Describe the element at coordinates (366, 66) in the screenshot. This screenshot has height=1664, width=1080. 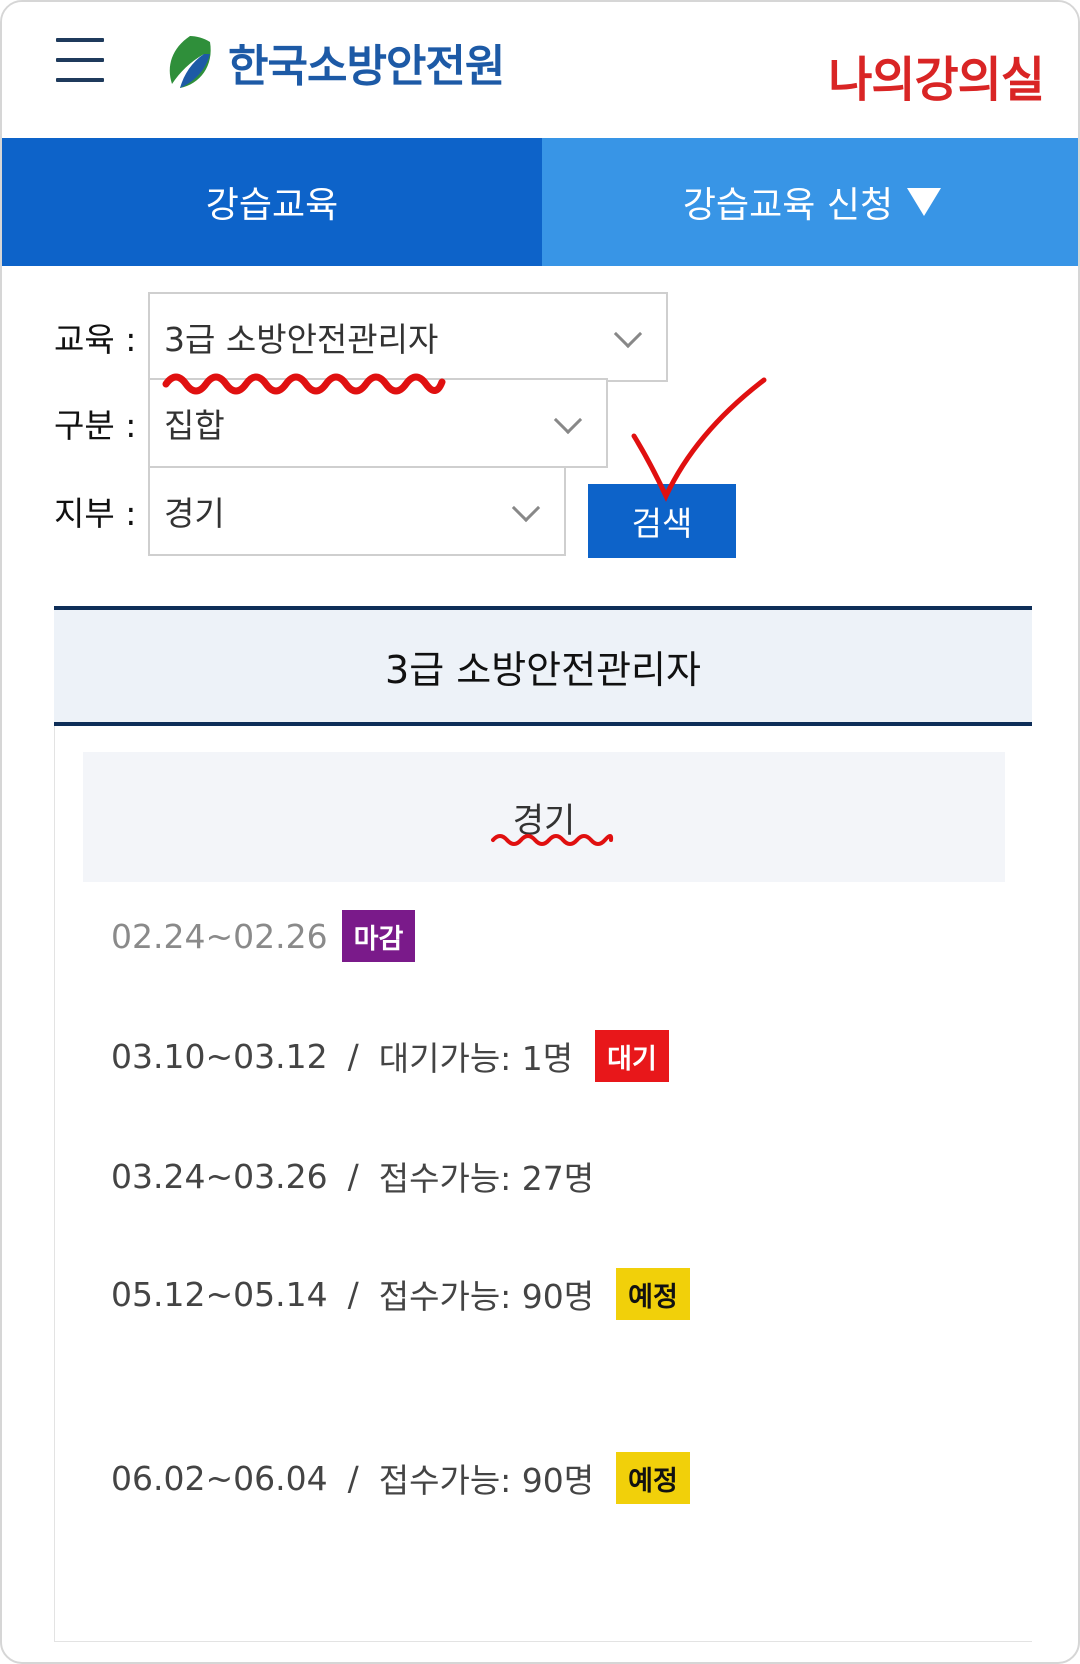
I see `logo-text: 한국소방안전원` at that location.